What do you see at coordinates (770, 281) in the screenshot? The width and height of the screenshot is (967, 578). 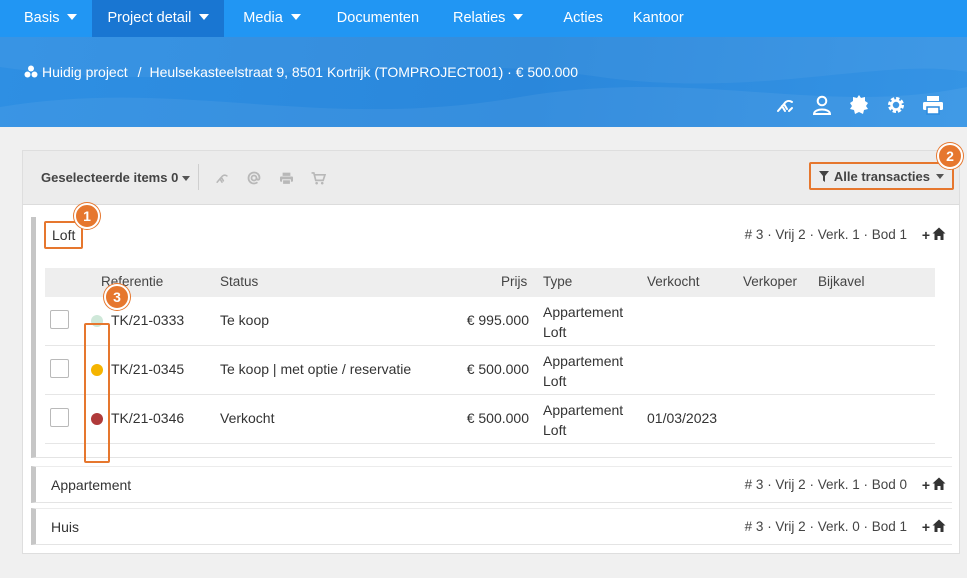 I see `col-verkoper: Verkoper` at bounding box center [770, 281].